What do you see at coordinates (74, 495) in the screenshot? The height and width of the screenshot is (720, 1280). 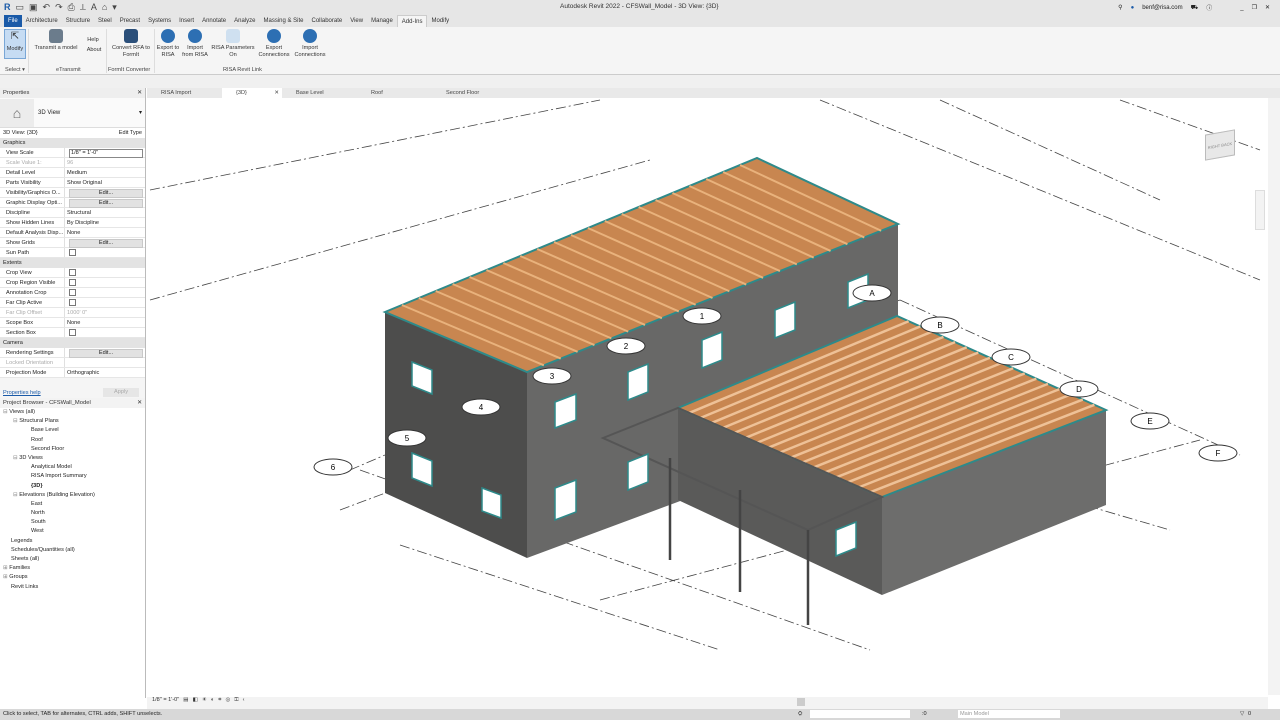 I see `browser-item: ⊟ Elevations (Building Elevation)` at bounding box center [74, 495].